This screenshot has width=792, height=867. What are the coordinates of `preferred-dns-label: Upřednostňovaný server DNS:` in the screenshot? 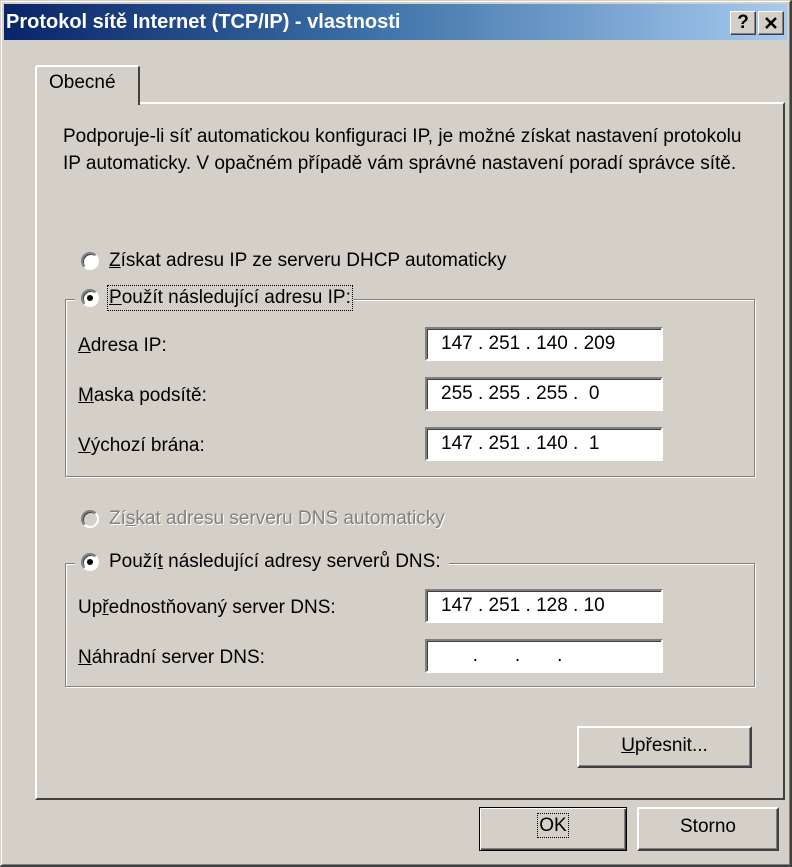 It's located at (207, 607).